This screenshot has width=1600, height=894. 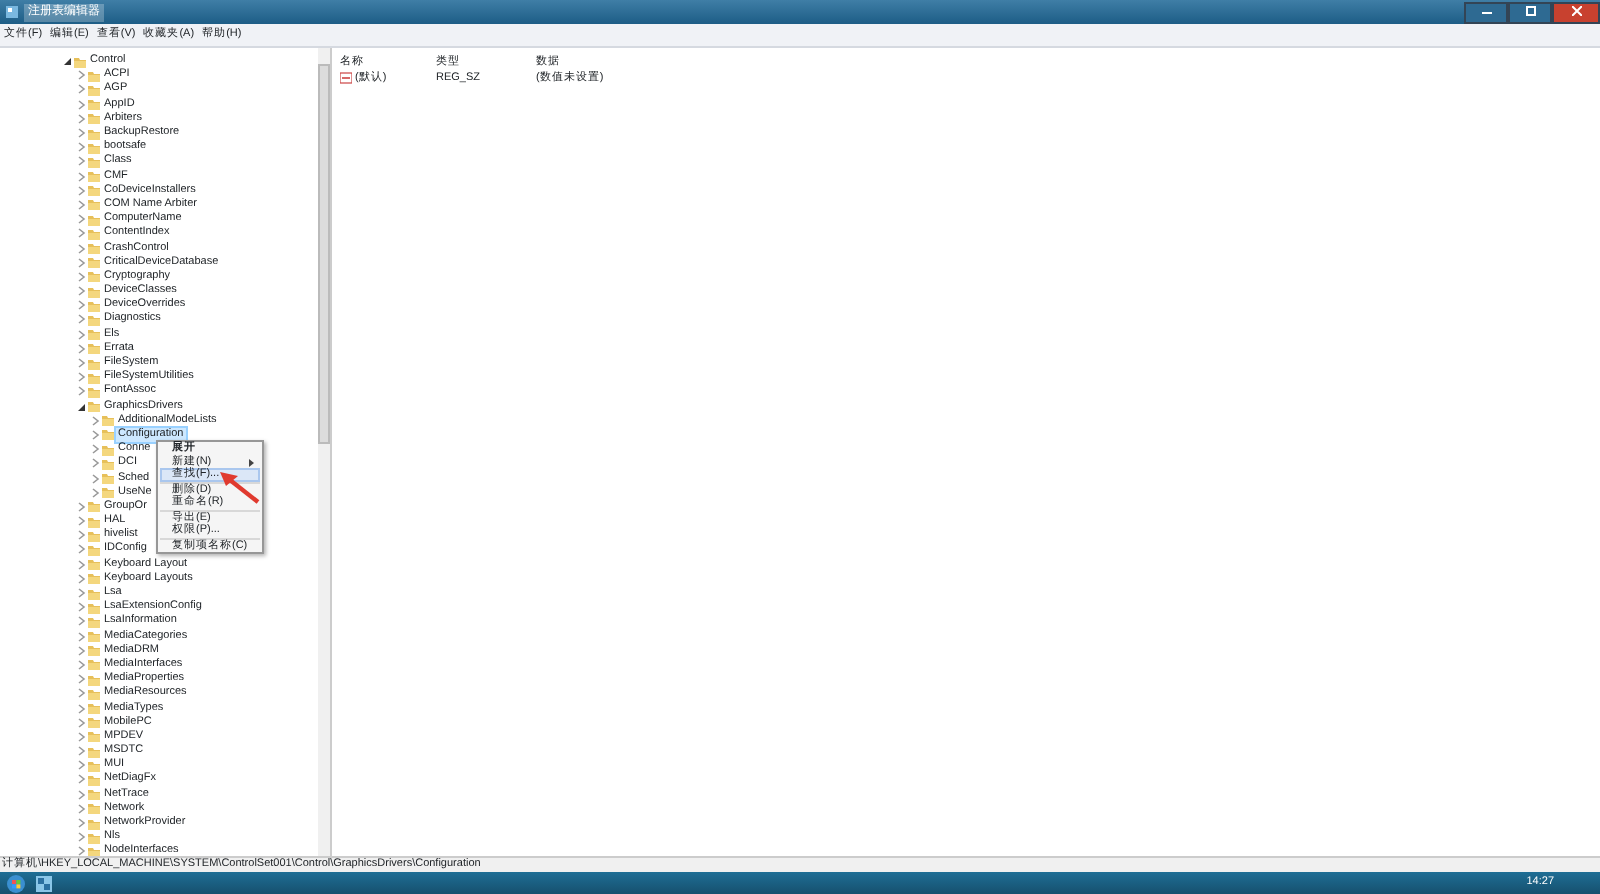 I want to click on minimize-button, so click(x=1486, y=12).